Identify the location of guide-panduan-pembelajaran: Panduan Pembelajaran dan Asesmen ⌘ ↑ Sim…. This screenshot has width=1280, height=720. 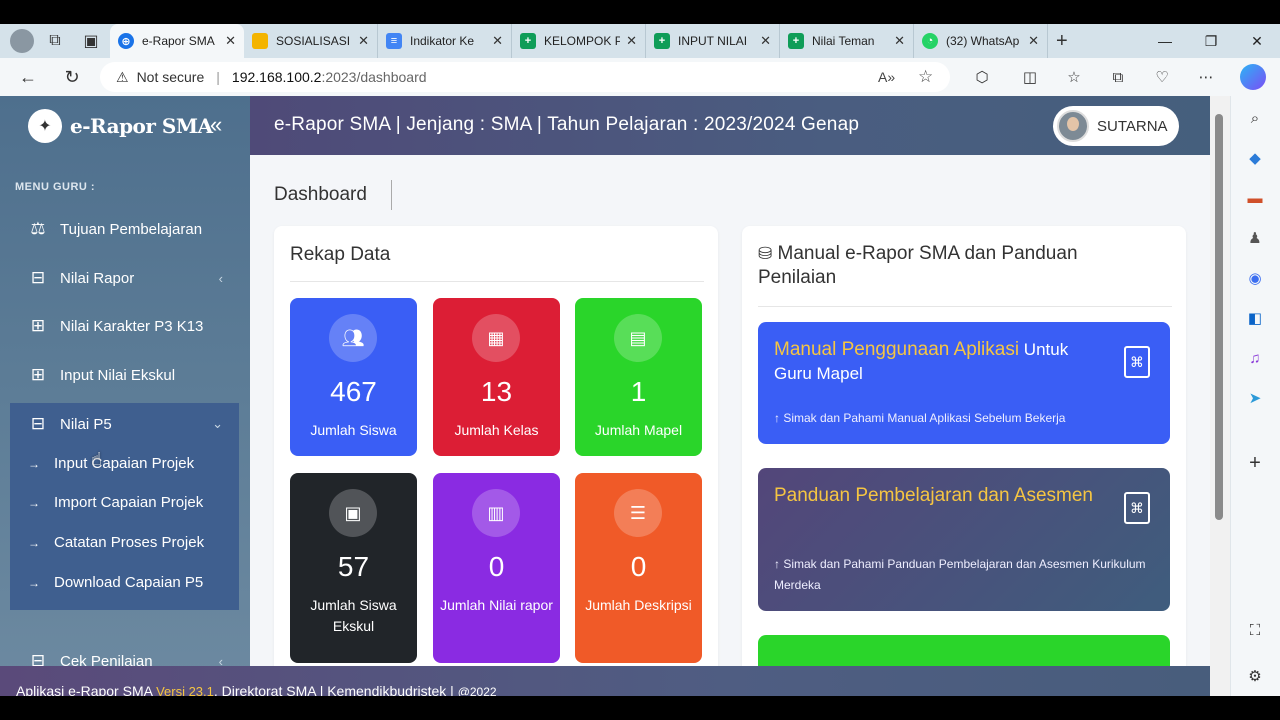
(964, 539).